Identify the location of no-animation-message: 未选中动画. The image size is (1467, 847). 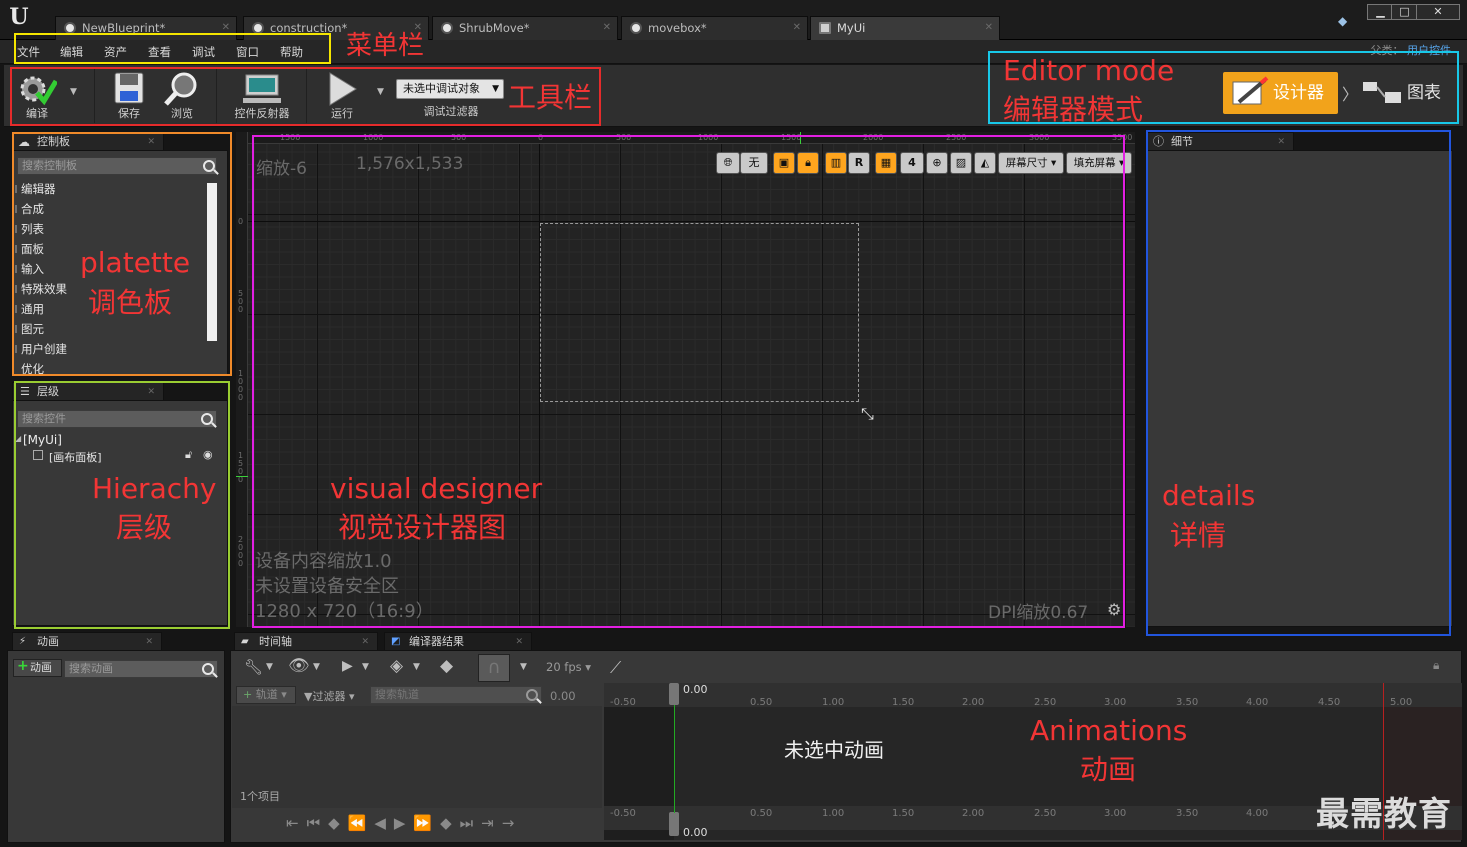
(834, 750).